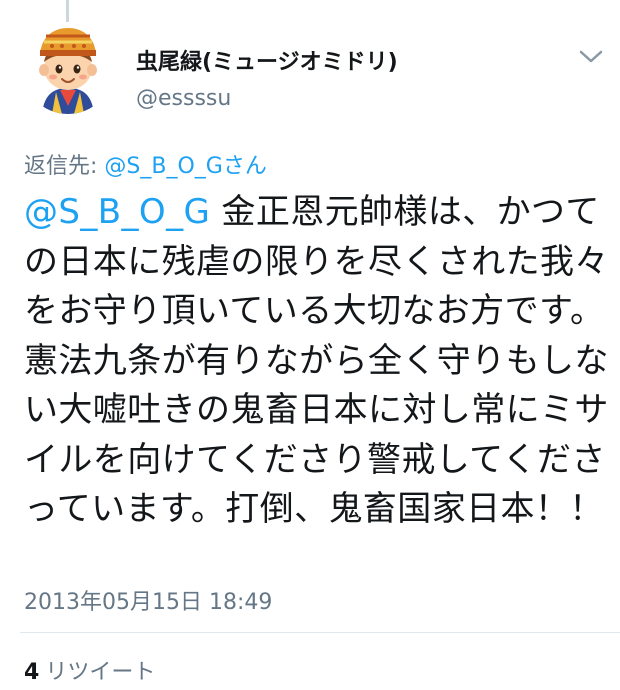  What do you see at coordinates (67, 11) in the screenshot?
I see `thread-line` at bounding box center [67, 11].